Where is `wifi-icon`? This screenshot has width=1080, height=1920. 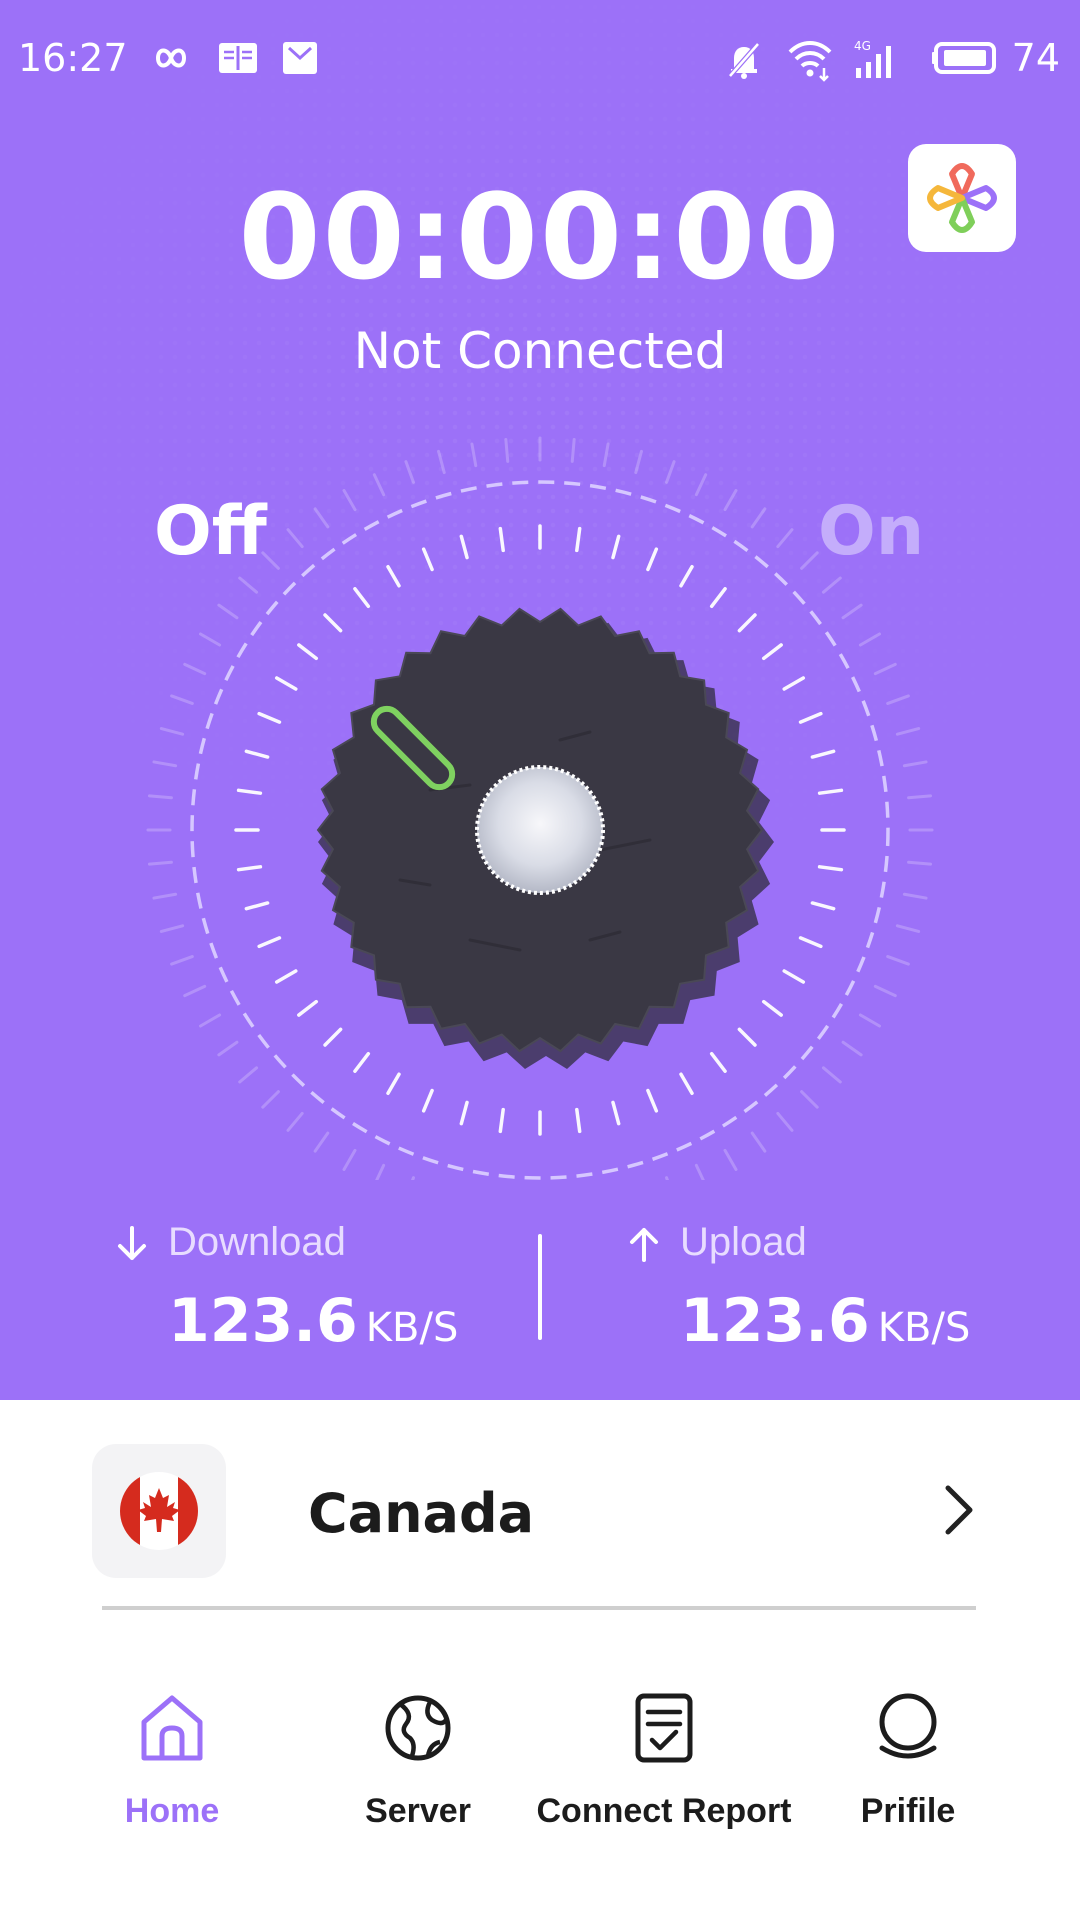 wifi-icon is located at coordinates (810, 61).